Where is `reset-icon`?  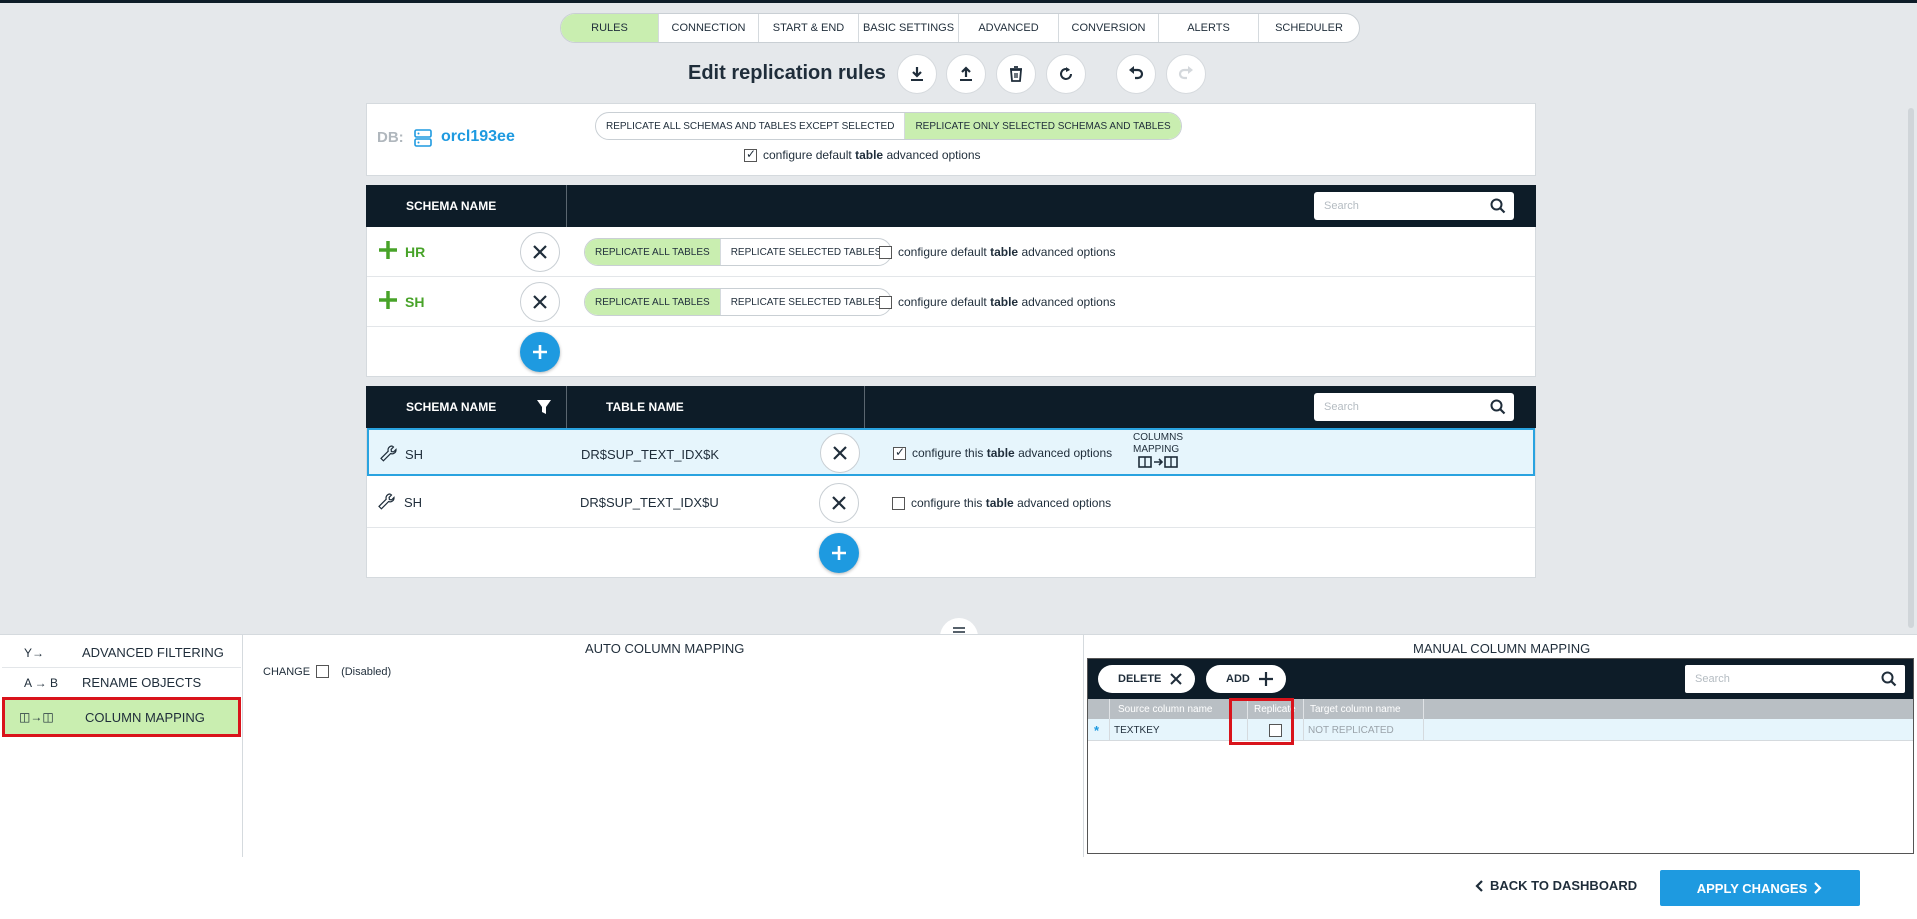
reset-icon is located at coordinates (1066, 73).